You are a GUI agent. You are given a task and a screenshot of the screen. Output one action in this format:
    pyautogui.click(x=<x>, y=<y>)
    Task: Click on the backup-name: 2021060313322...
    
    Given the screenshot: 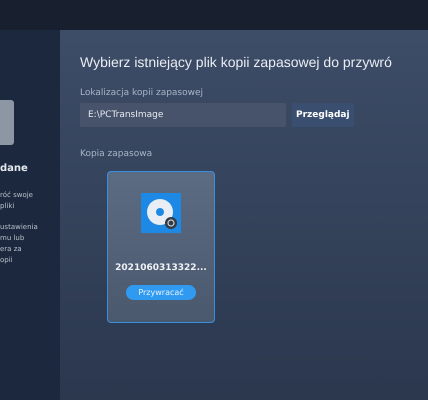 What is the action you would take?
    pyautogui.click(x=161, y=268)
    